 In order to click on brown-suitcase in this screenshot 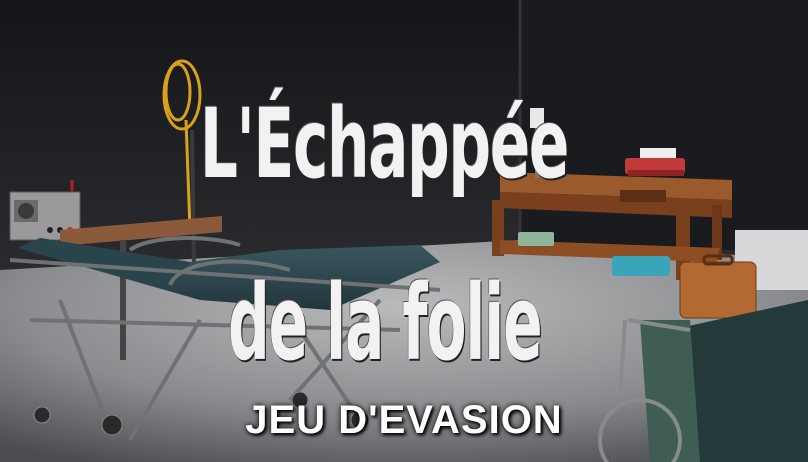, I will do `click(718, 286)`.